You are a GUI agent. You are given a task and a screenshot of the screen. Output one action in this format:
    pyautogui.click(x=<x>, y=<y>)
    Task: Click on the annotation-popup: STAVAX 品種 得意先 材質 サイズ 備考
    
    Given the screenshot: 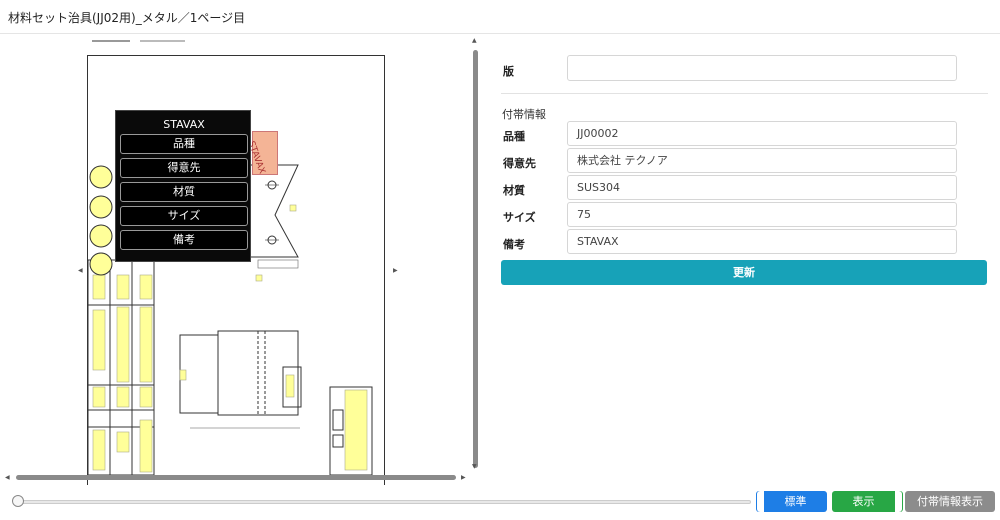 What is the action you would take?
    pyautogui.click(x=183, y=186)
    